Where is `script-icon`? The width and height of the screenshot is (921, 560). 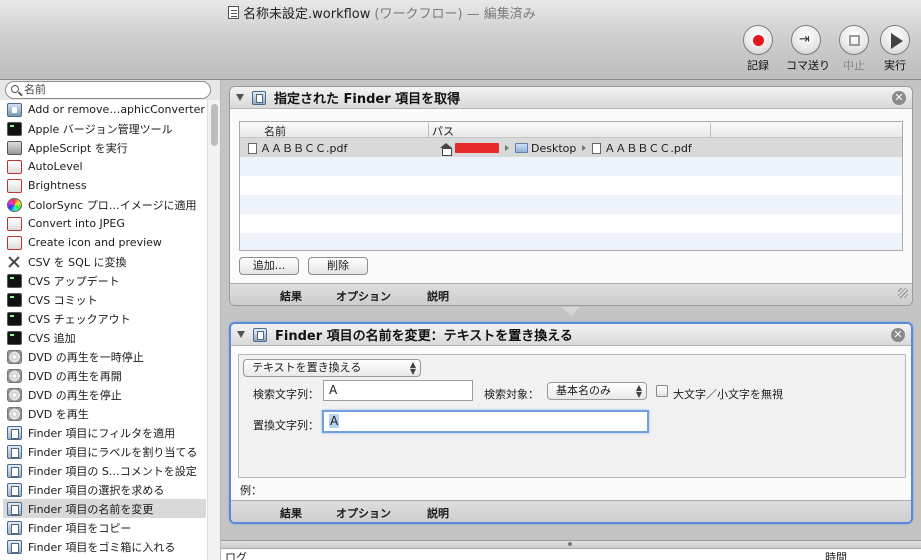 script-icon is located at coordinates (14, 147).